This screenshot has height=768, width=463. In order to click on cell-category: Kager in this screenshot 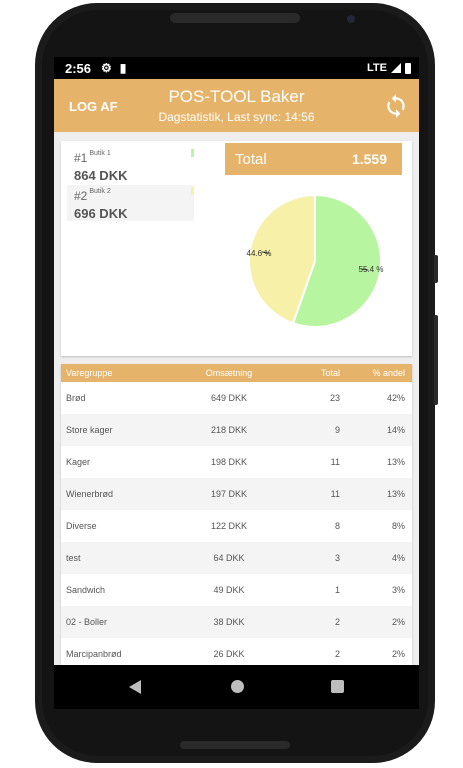, I will do `click(78, 462)`.